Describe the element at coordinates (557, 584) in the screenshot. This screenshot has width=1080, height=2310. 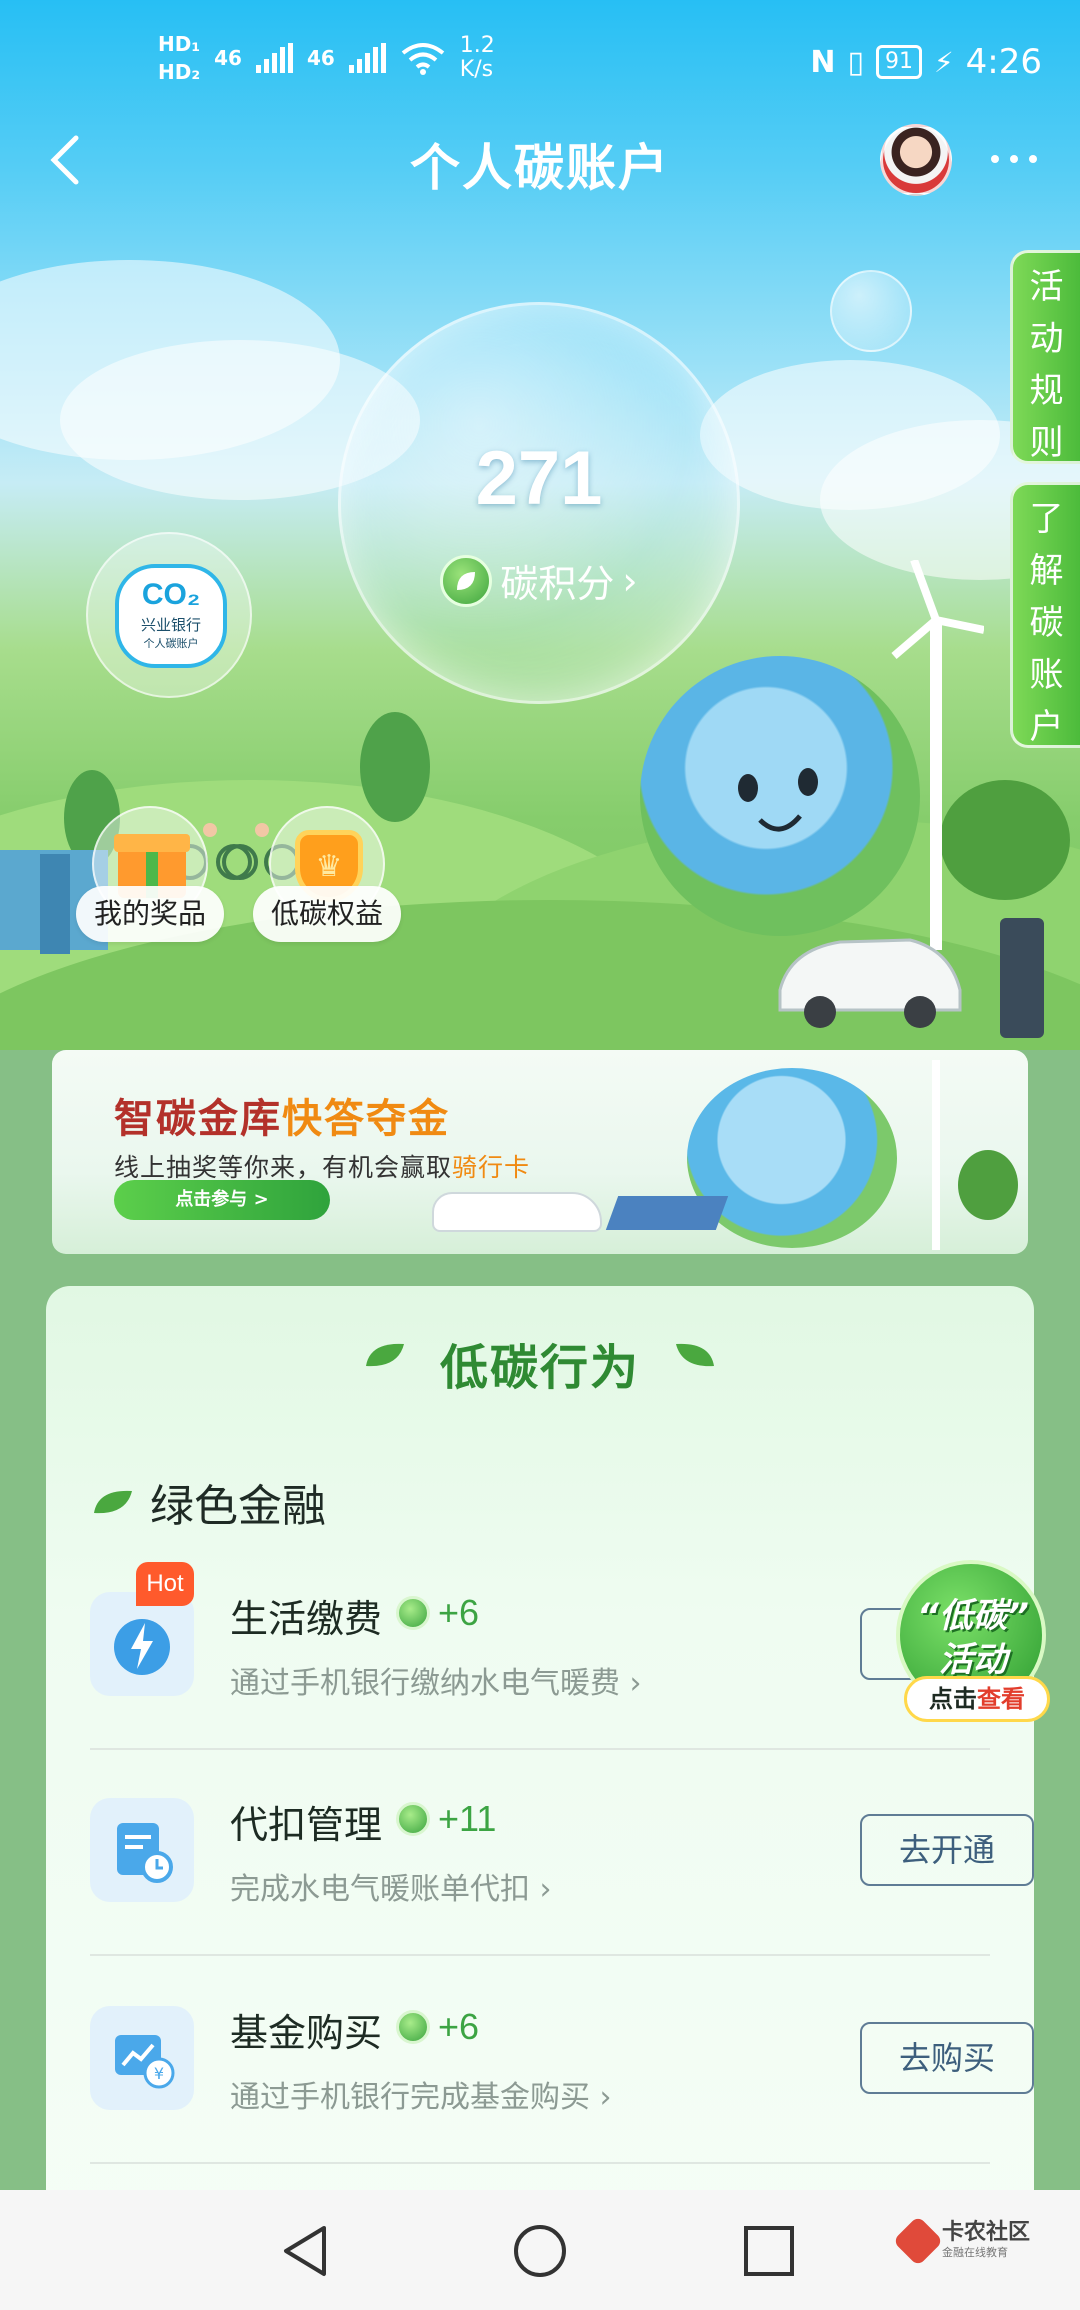
I see `carbon-points-label: 碳积分` at that location.